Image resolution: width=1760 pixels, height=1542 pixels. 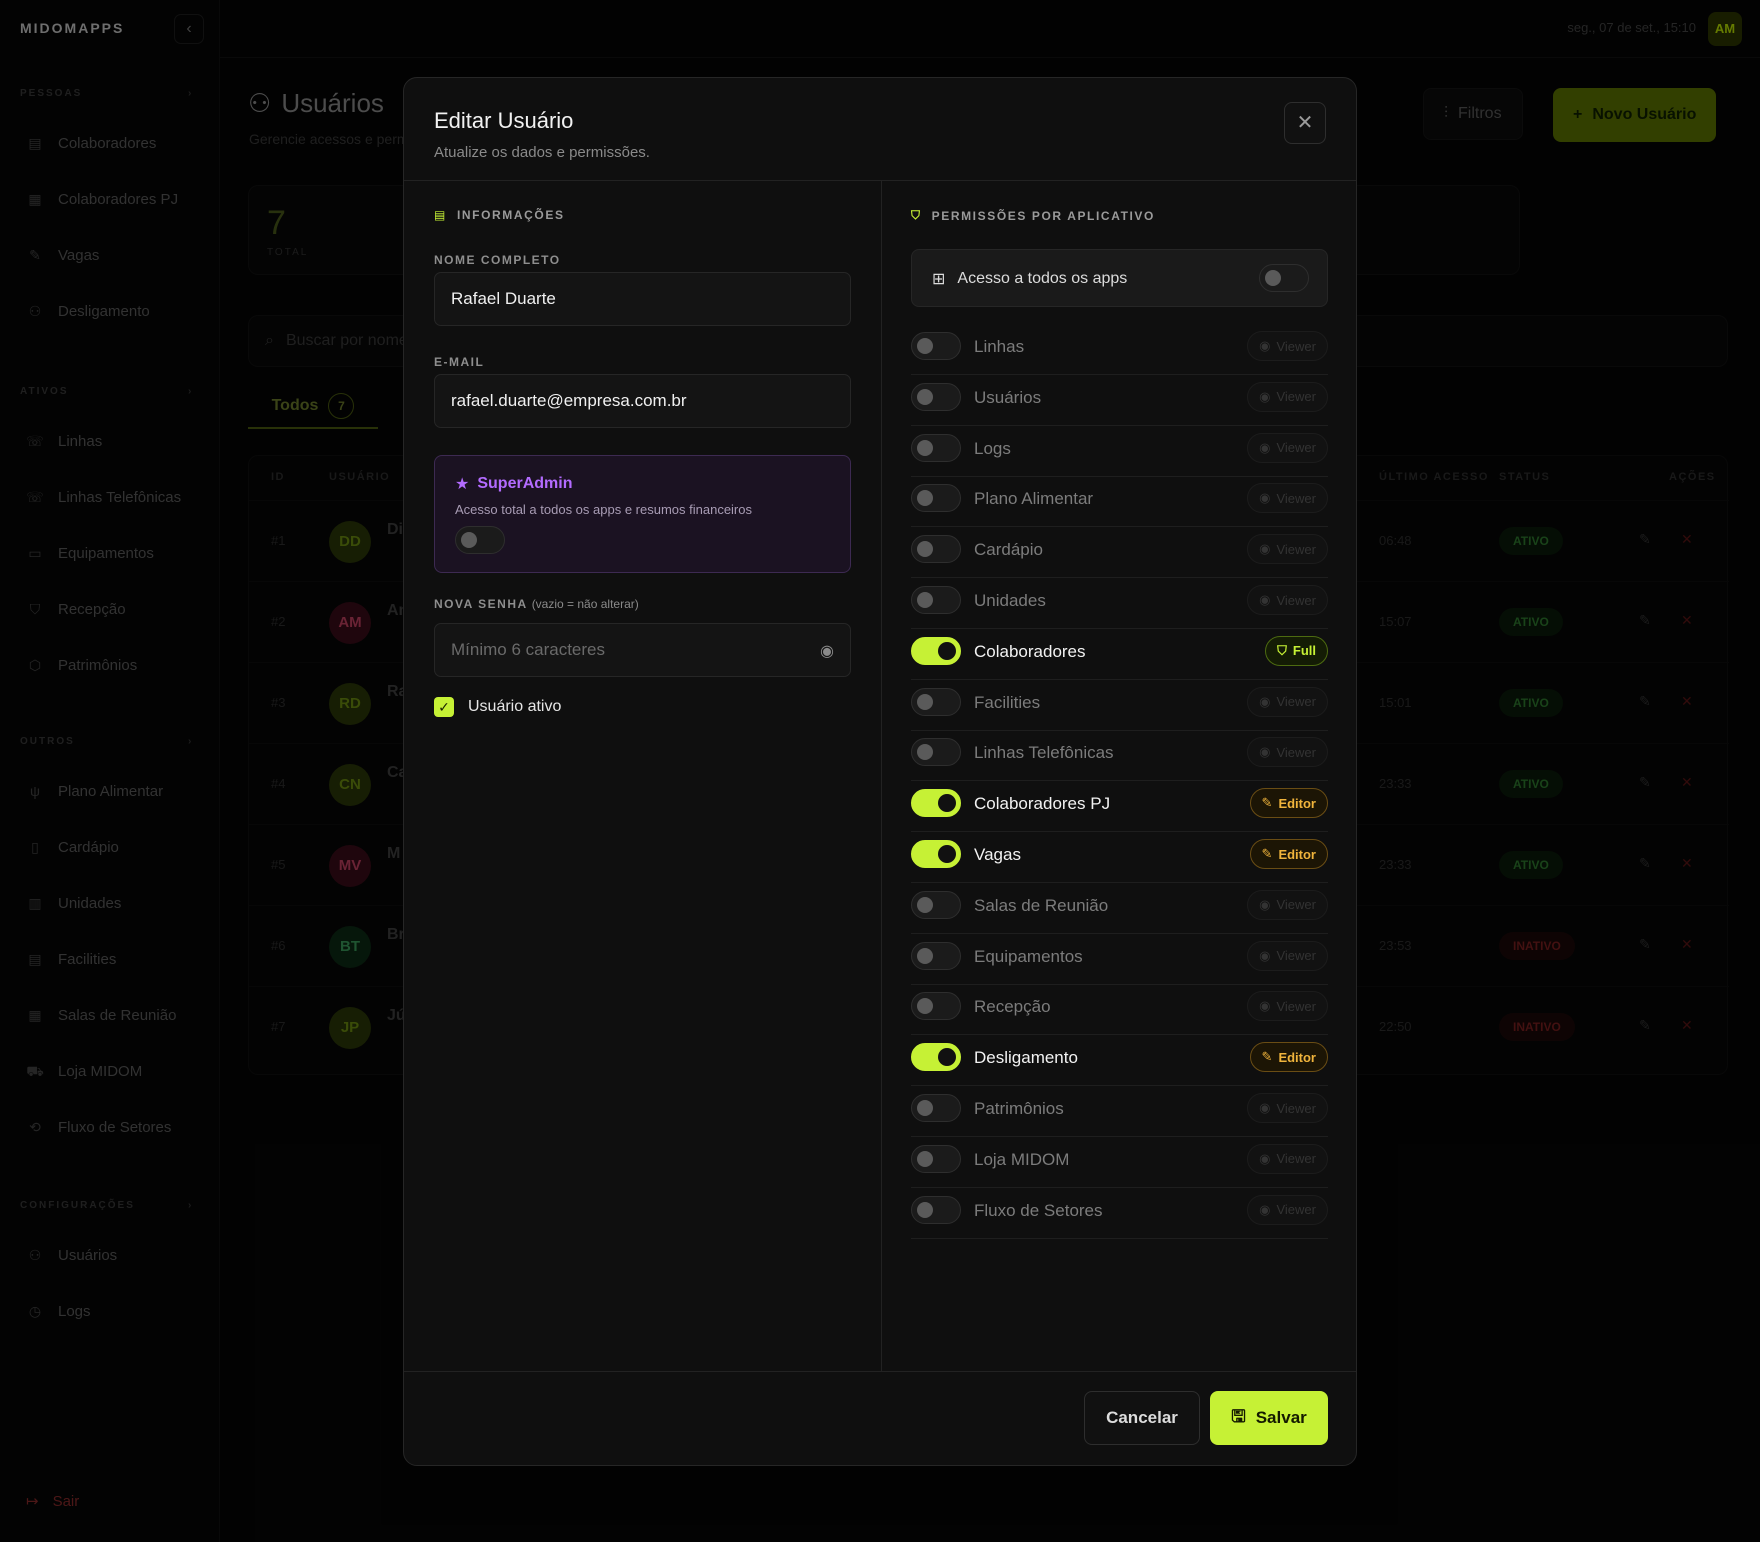 I want to click on permission-name: Usuários, so click(x=1008, y=397).